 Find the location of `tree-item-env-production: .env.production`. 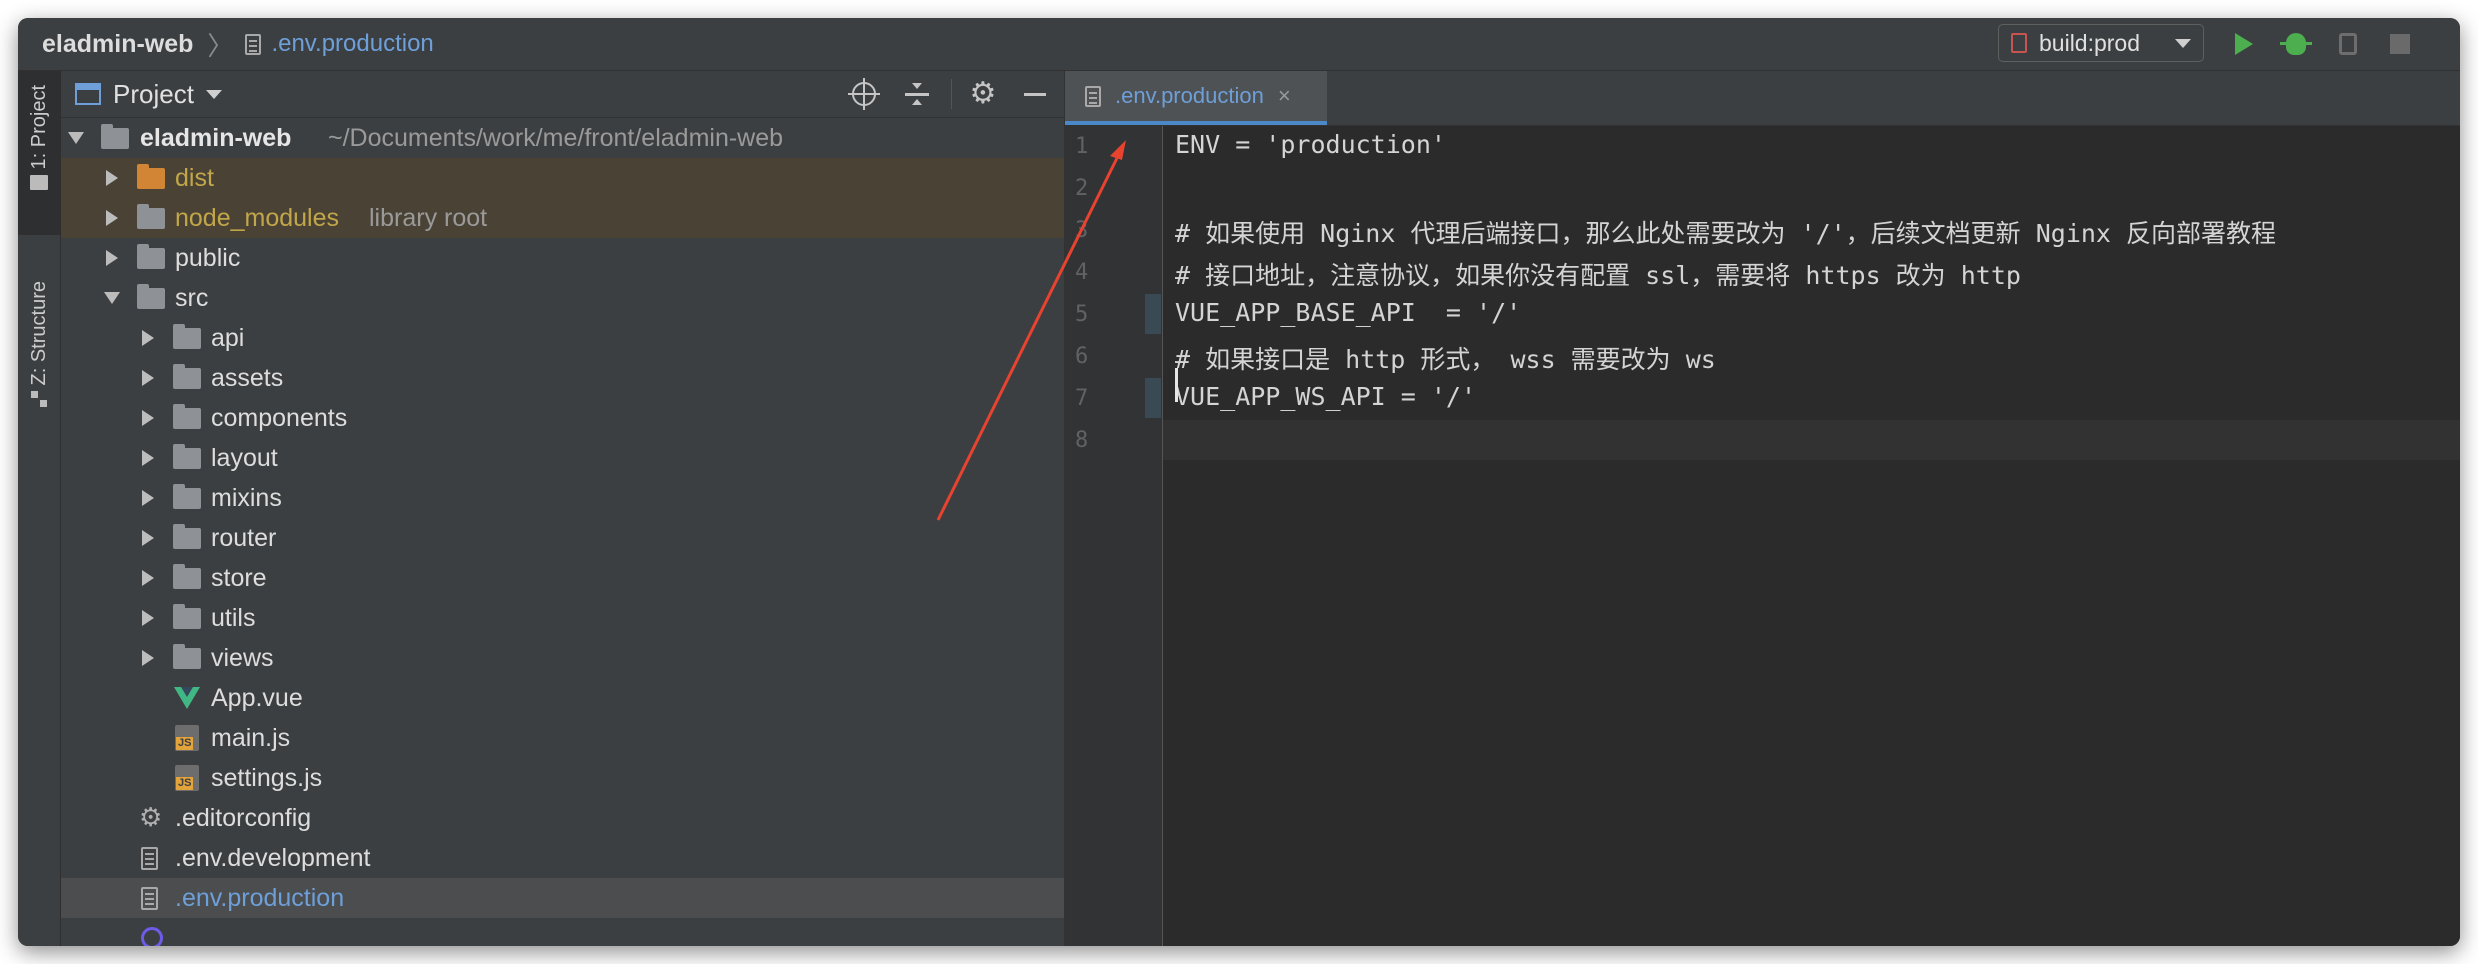

tree-item-env-production: .env.production is located at coordinates (562, 898).